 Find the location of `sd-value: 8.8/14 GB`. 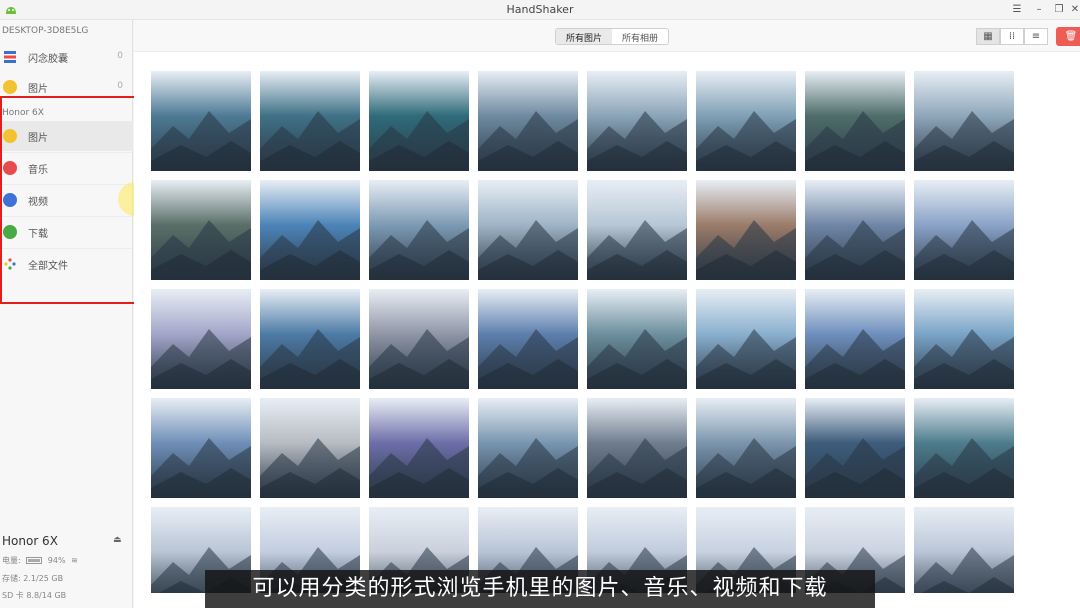

sd-value: 8.8/14 GB is located at coordinates (46, 595).